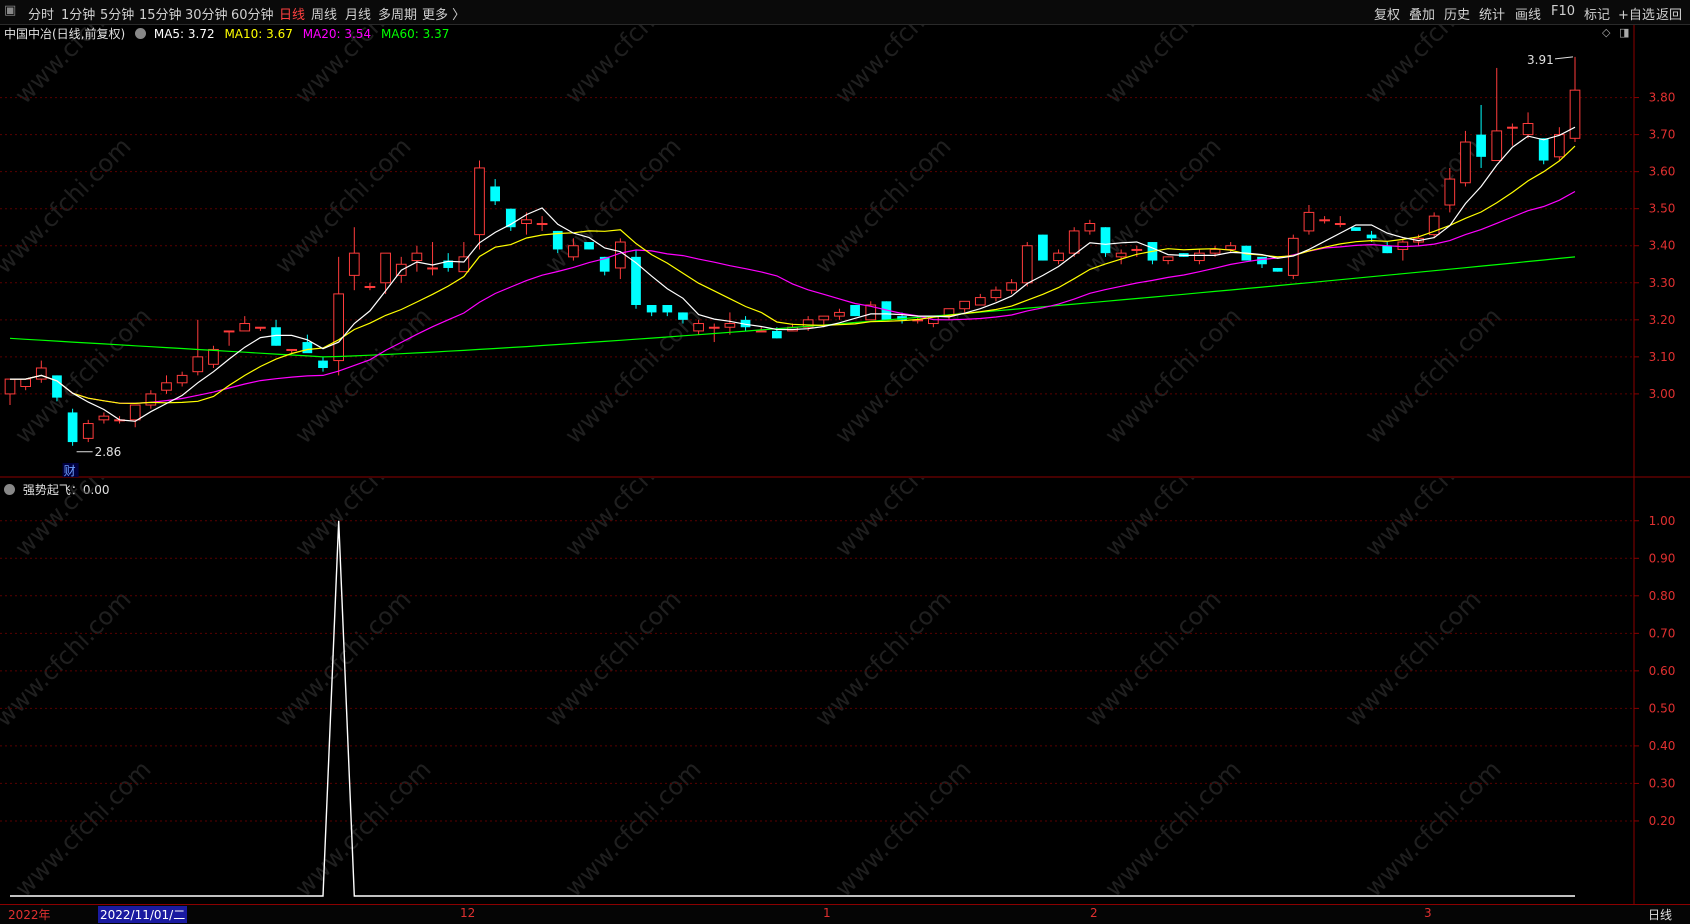  Describe the element at coordinates (1387, 13) in the screenshot. I see `adjust-button: 复权` at that location.